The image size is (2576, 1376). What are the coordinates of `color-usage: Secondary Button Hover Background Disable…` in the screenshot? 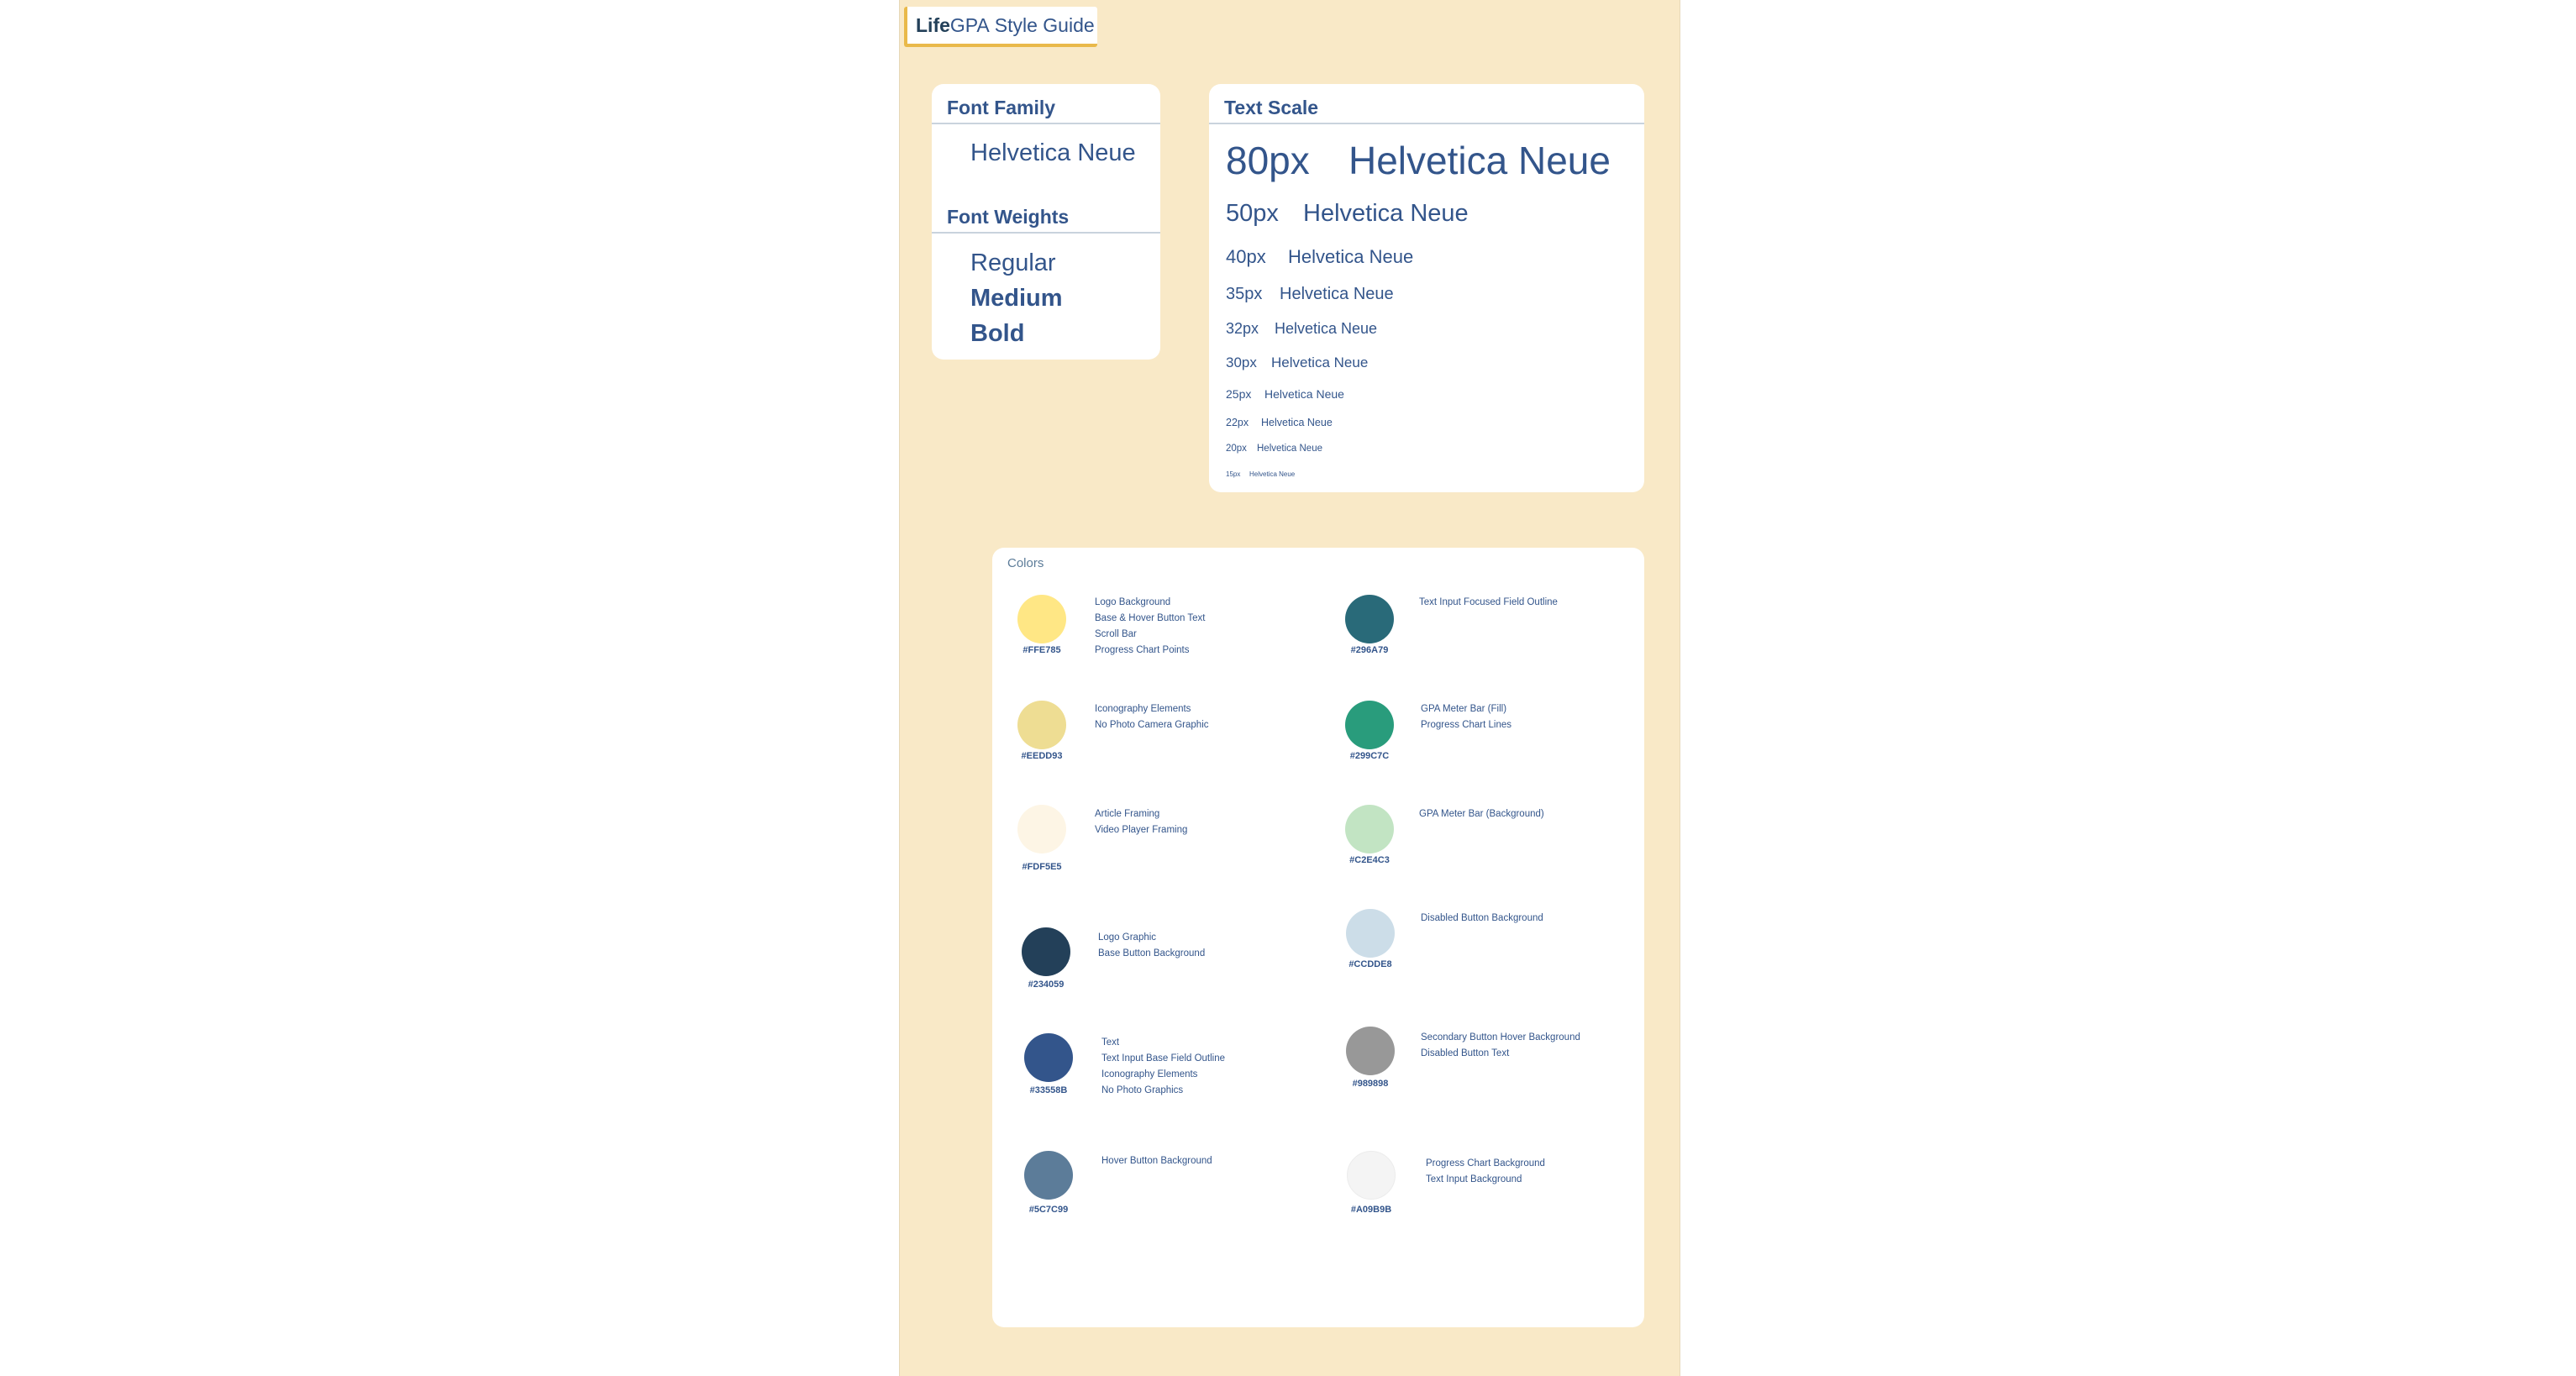 It's located at (1500, 1046).